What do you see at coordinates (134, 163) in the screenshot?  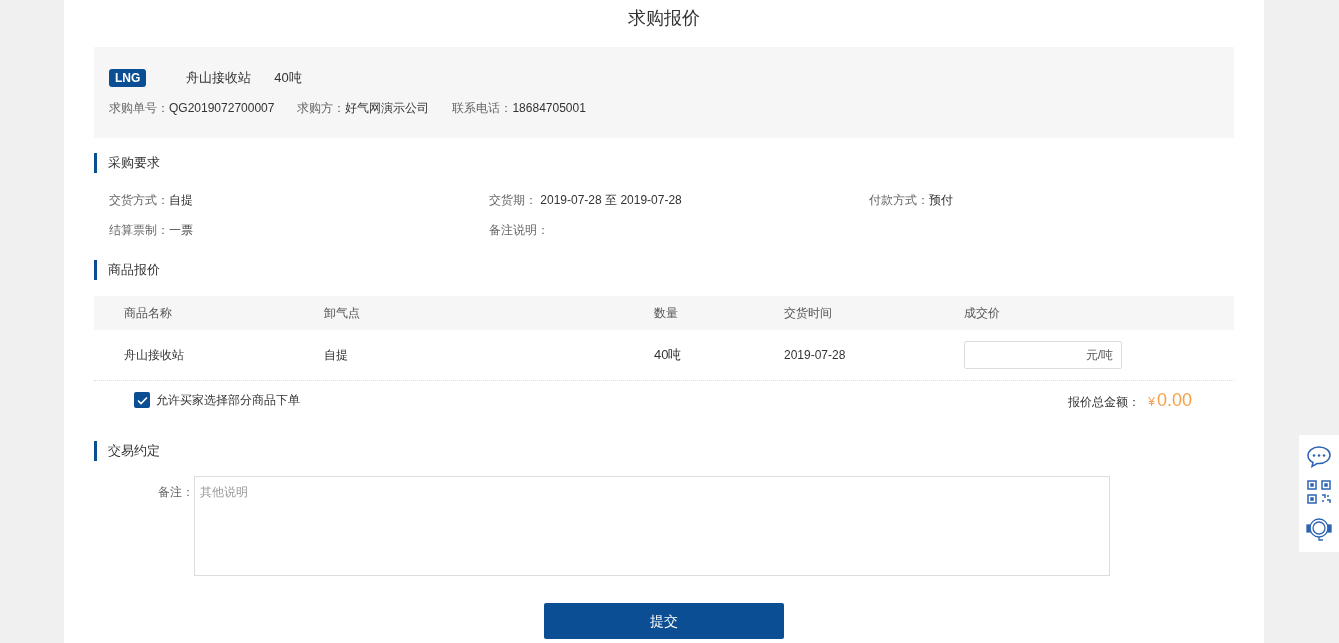 I see `section-heading: 采购要求` at bounding box center [134, 163].